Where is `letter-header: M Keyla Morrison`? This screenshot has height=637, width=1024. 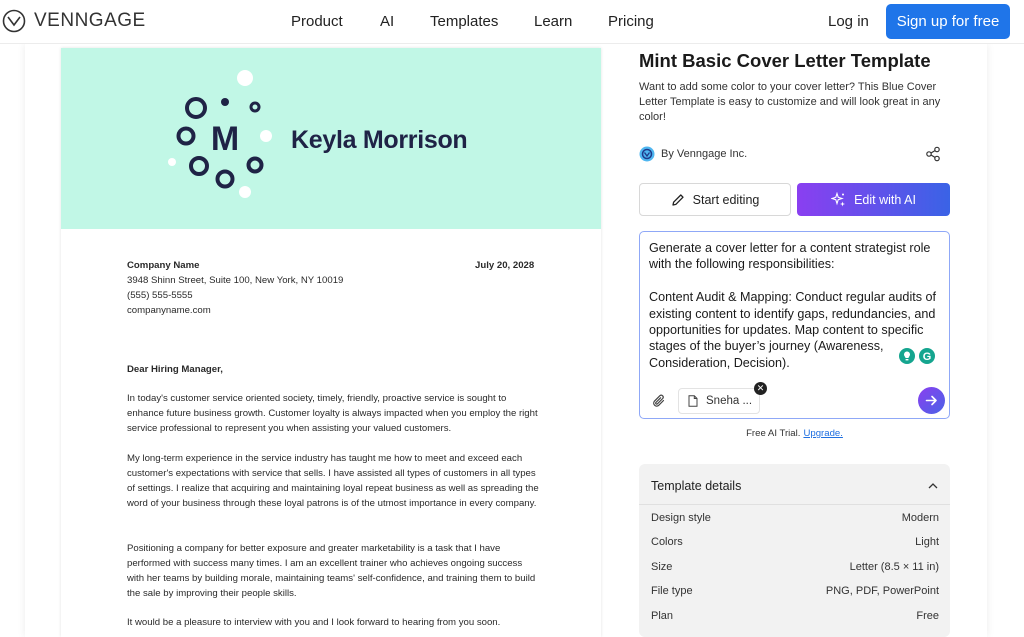 letter-header: M Keyla Morrison is located at coordinates (331, 138).